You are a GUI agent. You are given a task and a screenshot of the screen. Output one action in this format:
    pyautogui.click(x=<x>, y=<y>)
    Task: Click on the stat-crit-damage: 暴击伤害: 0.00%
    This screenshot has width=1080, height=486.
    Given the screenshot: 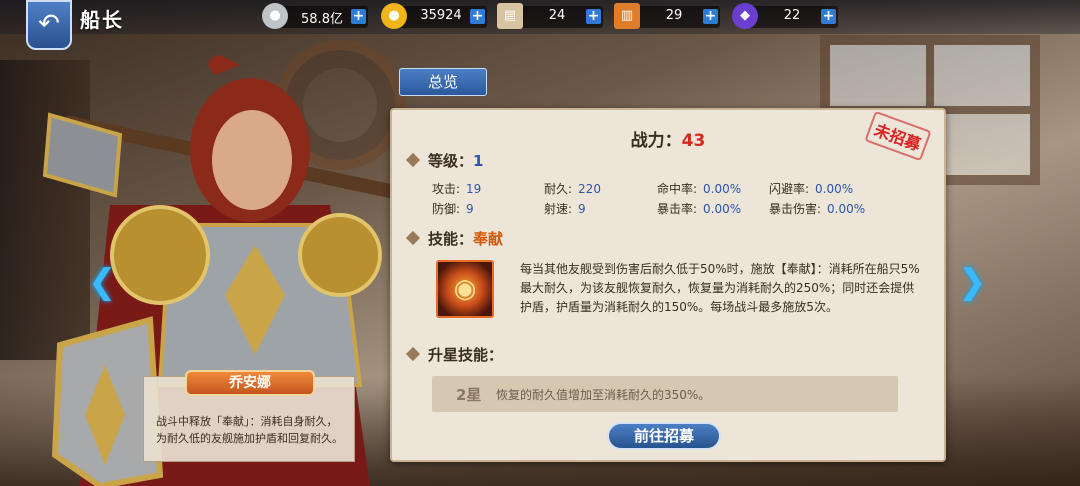 What is the action you would take?
    pyautogui.click(x=839, y=208)
    